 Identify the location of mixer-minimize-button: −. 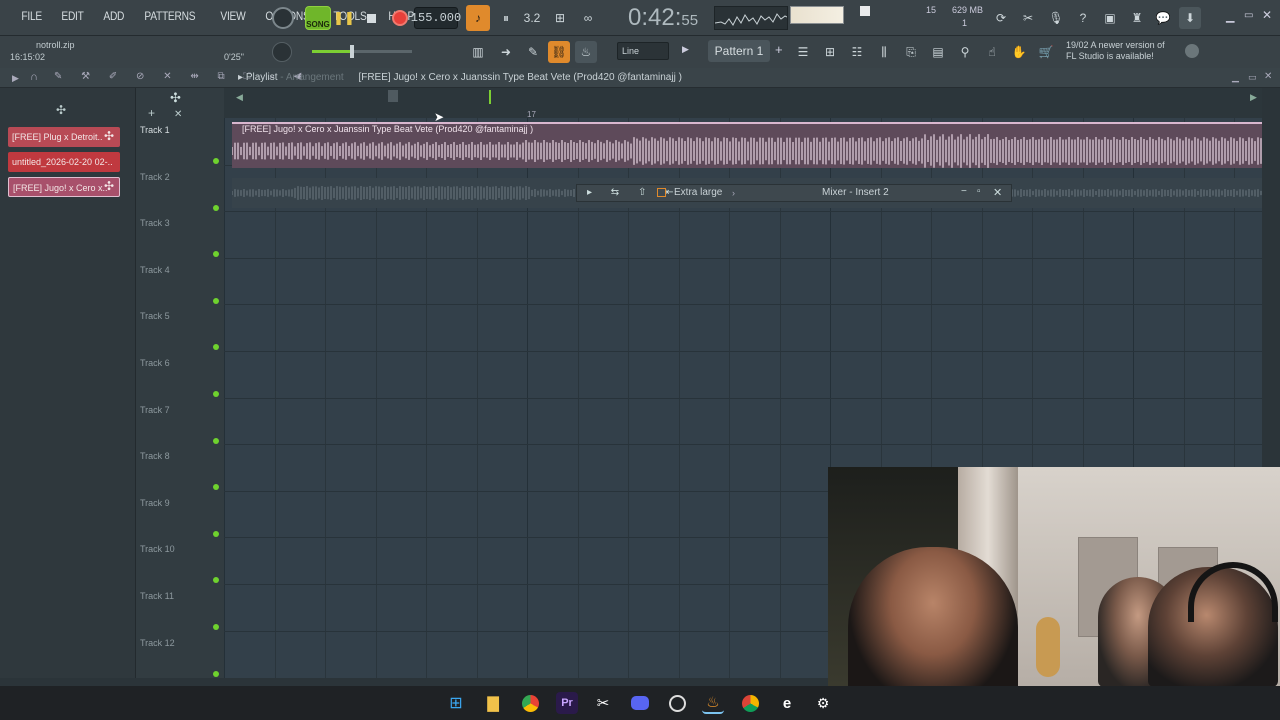
(964, 191).